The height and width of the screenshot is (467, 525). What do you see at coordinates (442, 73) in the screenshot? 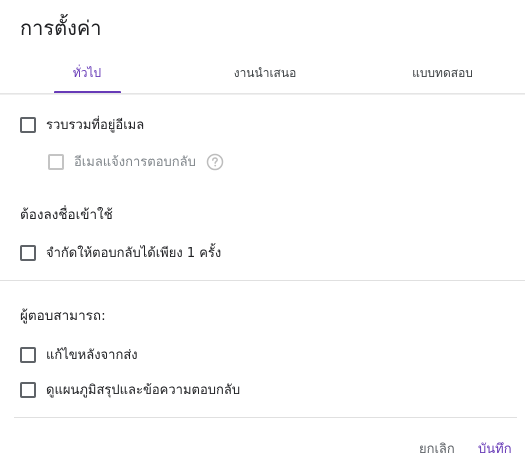
I see `tab-quizzes: แบบทดสอบ` at bounding box center [442, 73].